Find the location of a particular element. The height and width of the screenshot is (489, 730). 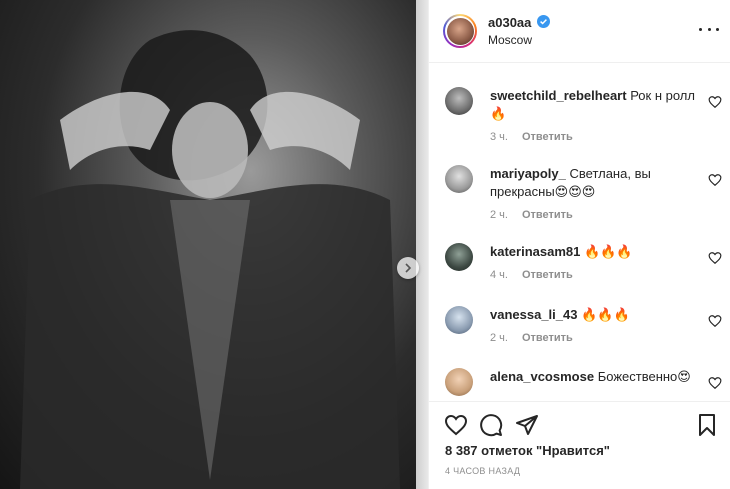

comment-text: sweetchild_rebelheart Рок н ролл 🔥 is located at coordinates (595, 105).